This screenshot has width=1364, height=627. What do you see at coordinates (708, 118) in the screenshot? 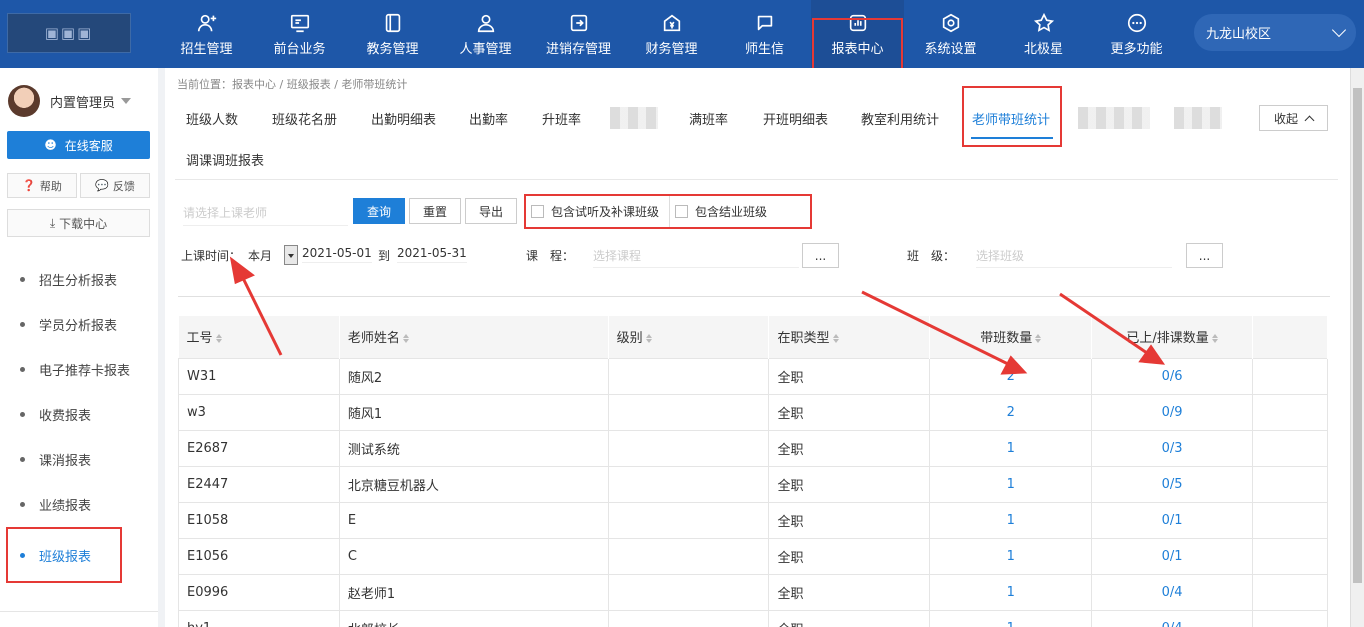
I see `tab-full-rate: 满班率` at bounding box center [708, 118].